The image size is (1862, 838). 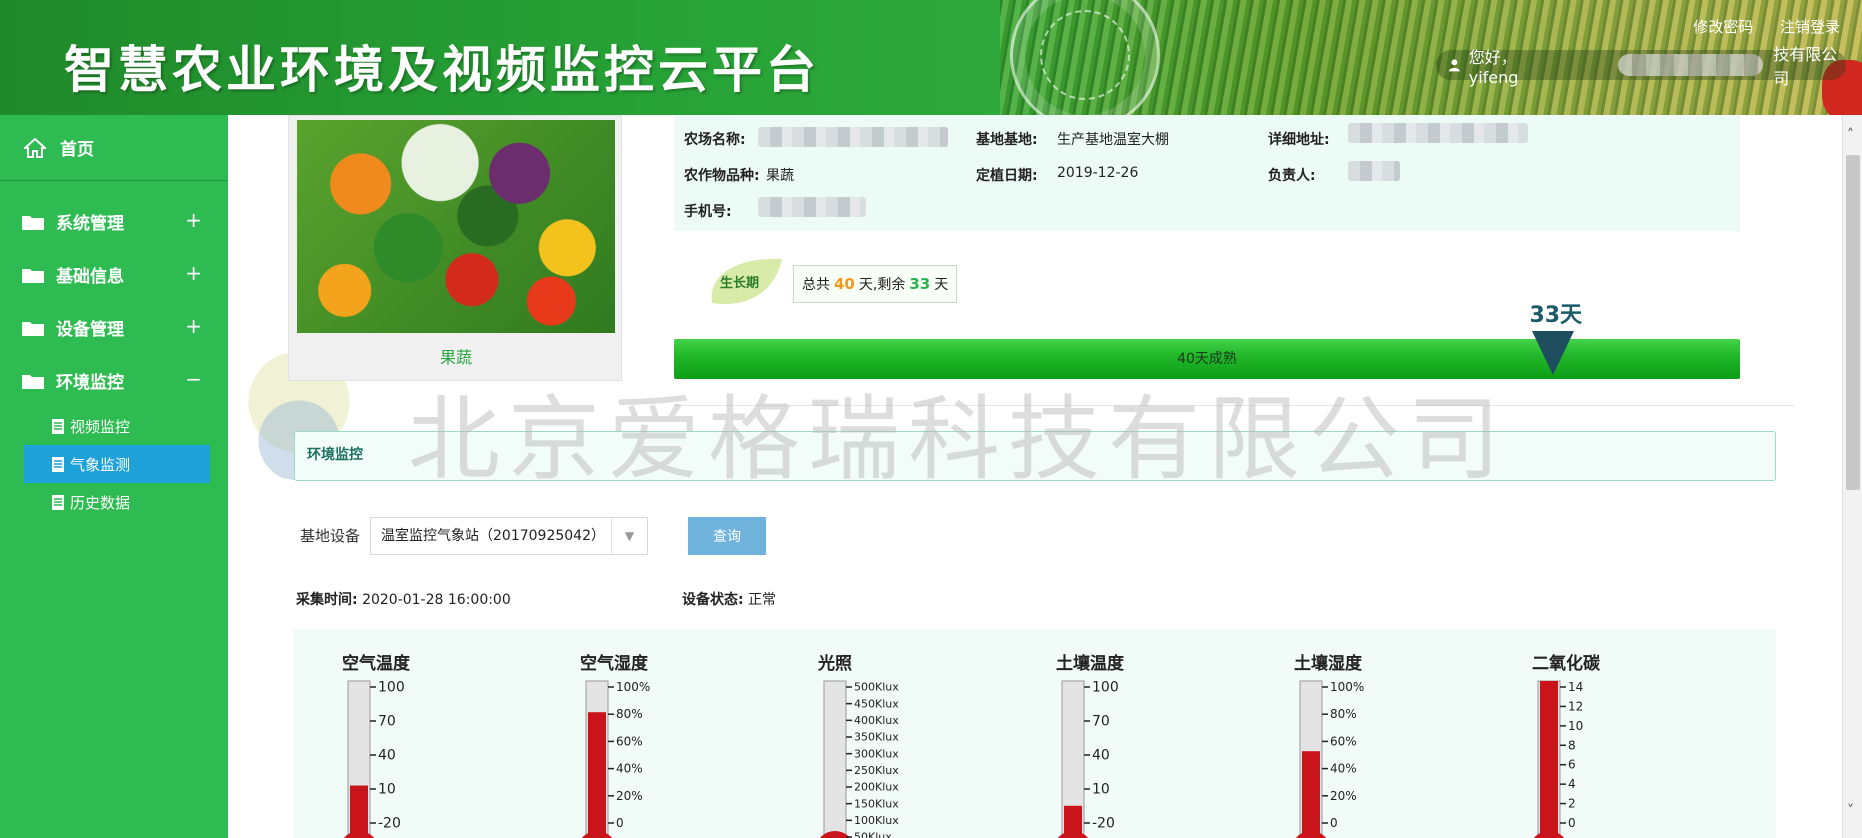 What do you see at coordinates (1007, 140) in the screenshot?
I see `base-label: 基地基地:` at bounding box center [1007, 140].